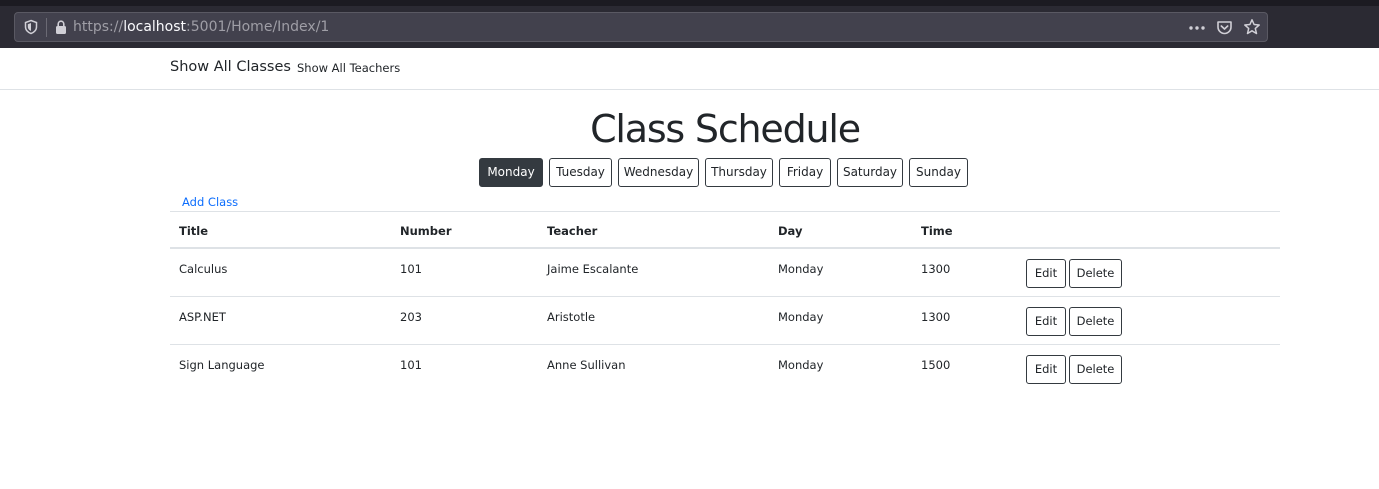  I want to click on header-title: Title, so click(194, 231).